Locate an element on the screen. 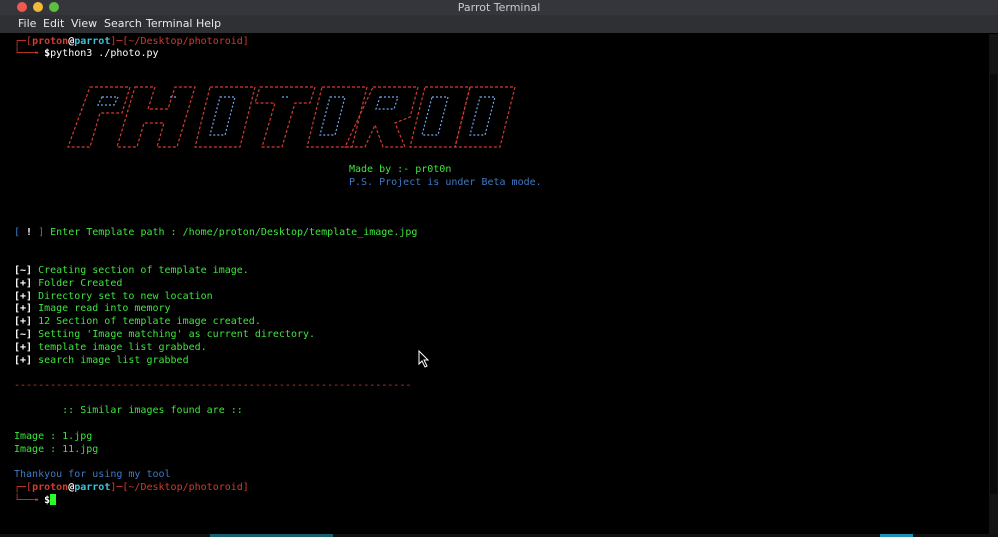 The height and width of the screenshot is (537, 998). log-text: 12 Section of template image created. is located at coordinates (146, 322).